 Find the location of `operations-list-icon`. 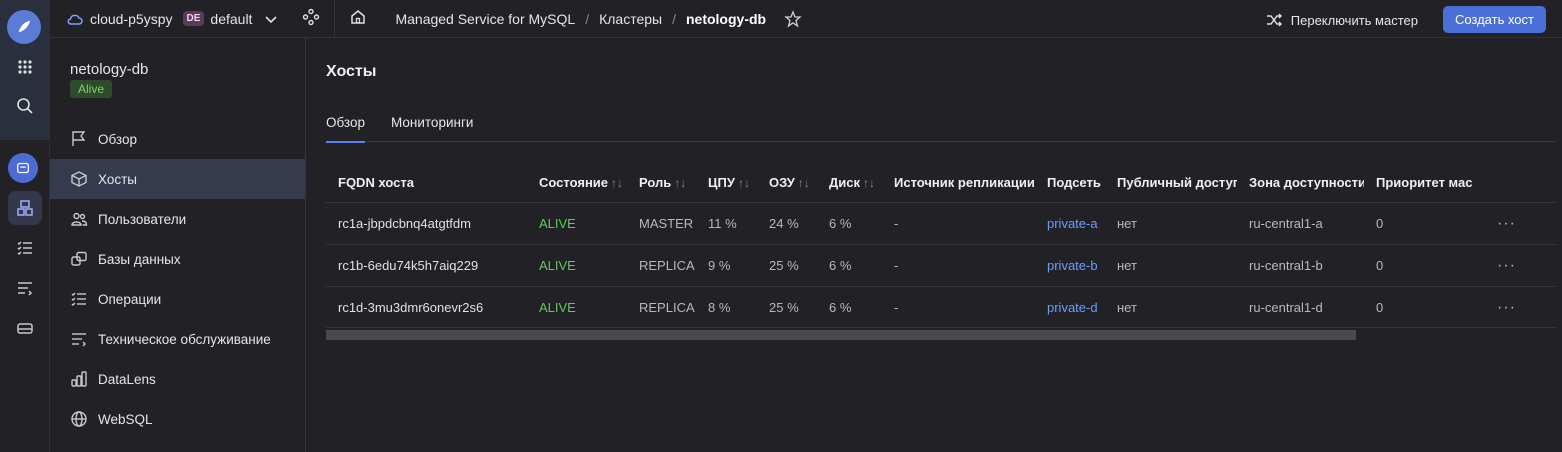

operations-list-icon is located at coordinates (25, 248).